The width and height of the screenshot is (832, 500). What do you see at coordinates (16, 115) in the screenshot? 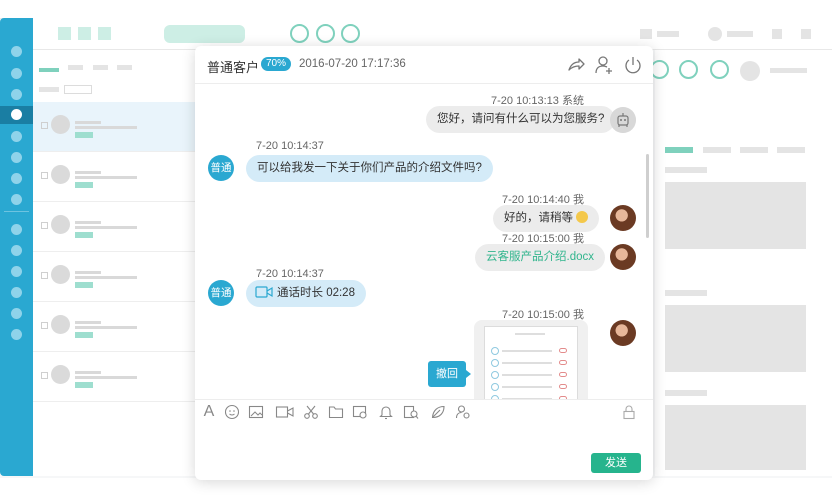
I see `nav-item-active` at bounding box center [16, 115].